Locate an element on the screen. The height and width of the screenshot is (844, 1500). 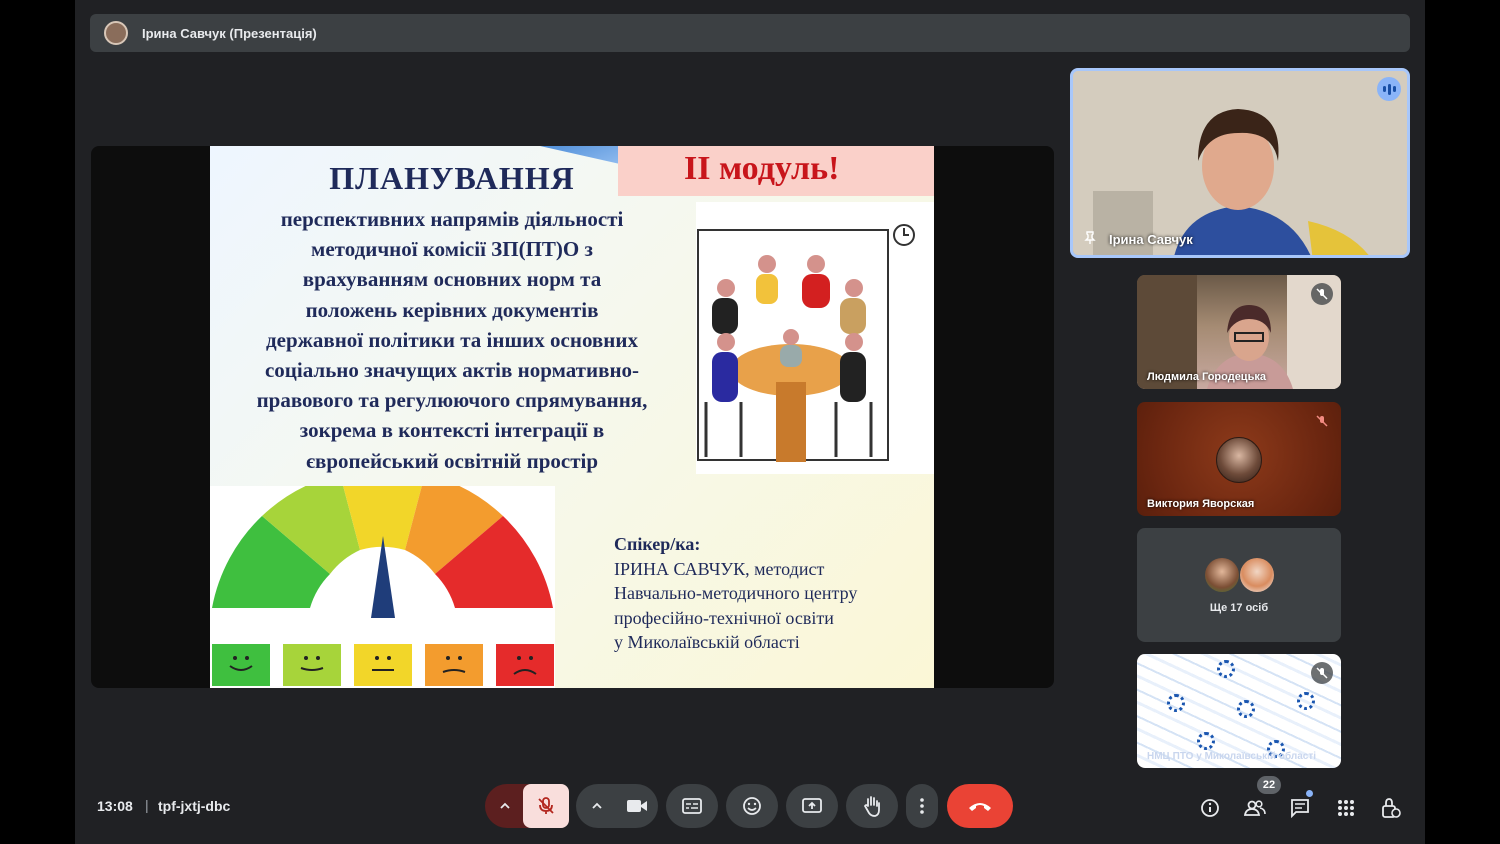
participant-name: Ірина Савчук is located at coordinates (1151, 239).